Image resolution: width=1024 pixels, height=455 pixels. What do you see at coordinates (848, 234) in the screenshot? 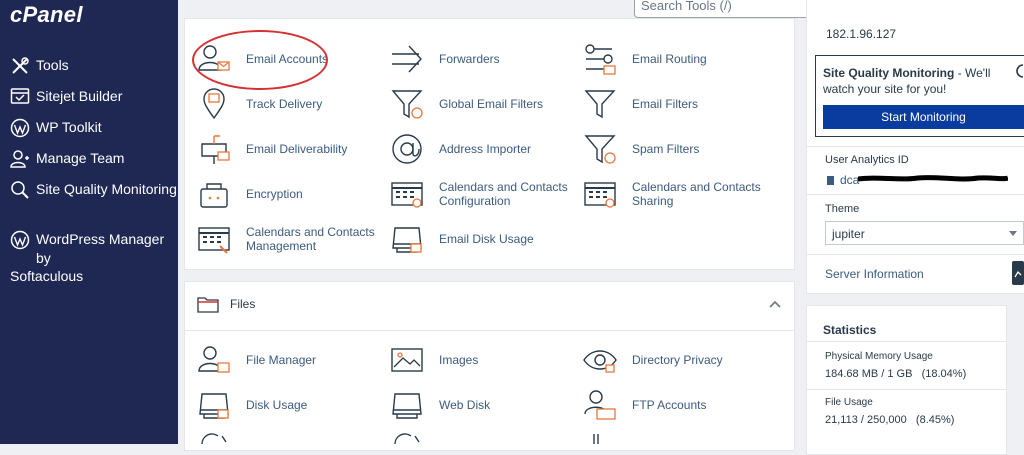
I see `theme-value: jupiter` at bounding box center [848, 234].